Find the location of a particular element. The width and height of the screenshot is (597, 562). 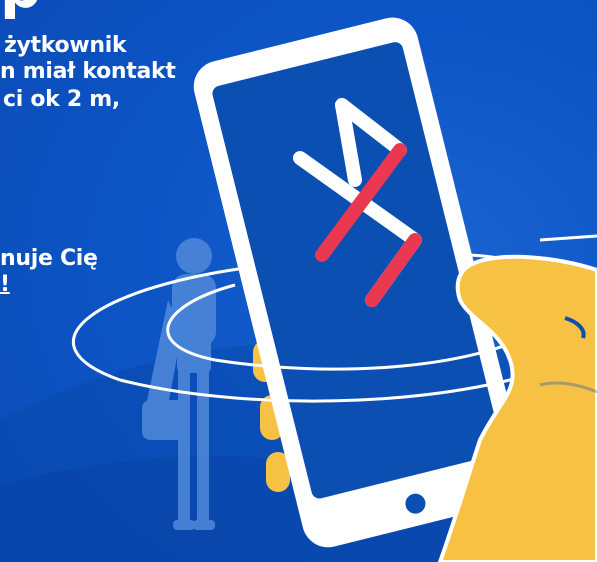

text-line: ci ok 2 m, is located at coordinates (61, 99).